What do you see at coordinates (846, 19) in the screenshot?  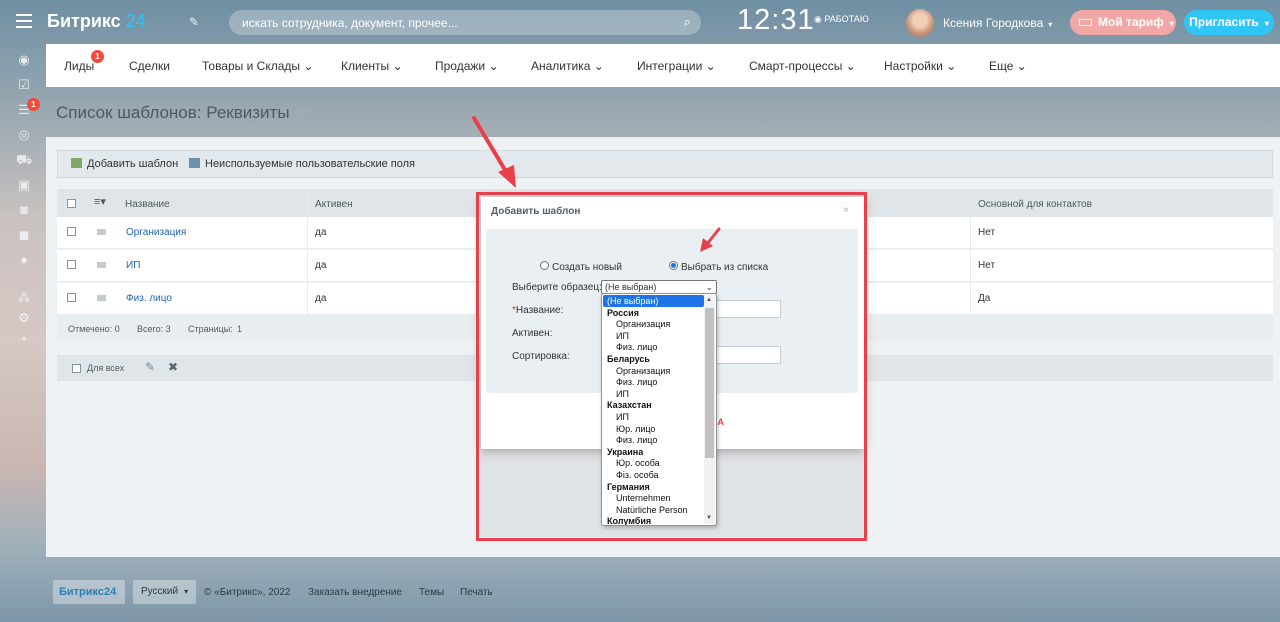 I see `work-status-label: РАБОТАЮ` at bounding box center [846, 19].